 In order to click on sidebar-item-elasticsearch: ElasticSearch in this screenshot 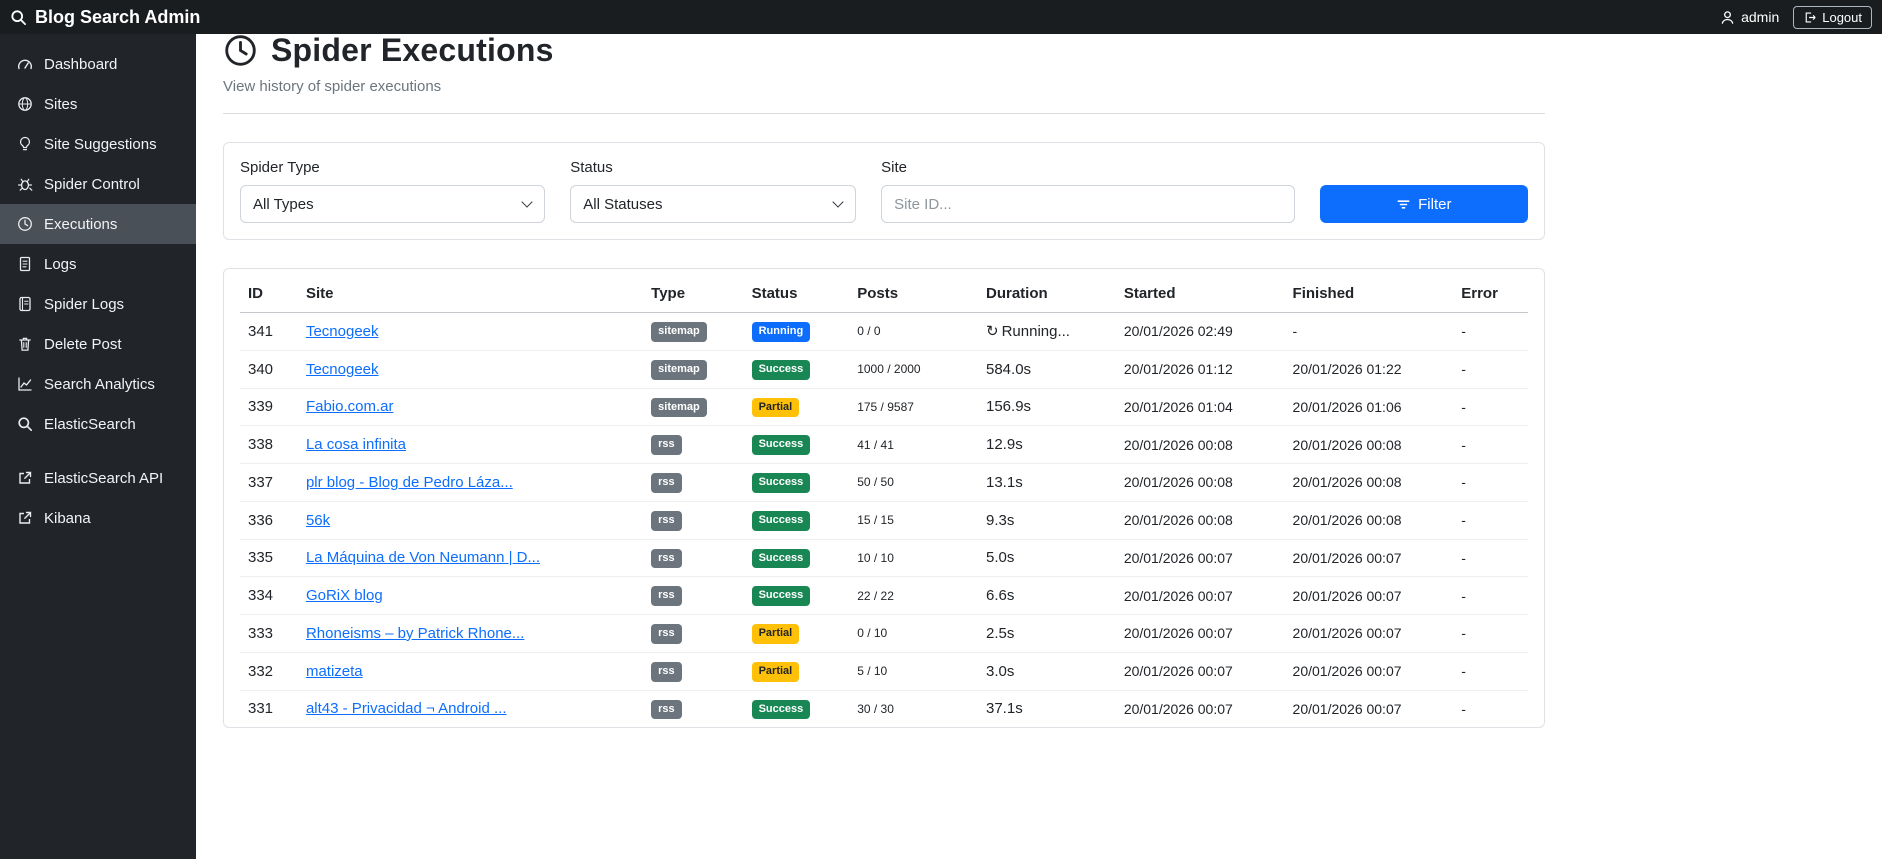, I will do `click(98, 424)`.